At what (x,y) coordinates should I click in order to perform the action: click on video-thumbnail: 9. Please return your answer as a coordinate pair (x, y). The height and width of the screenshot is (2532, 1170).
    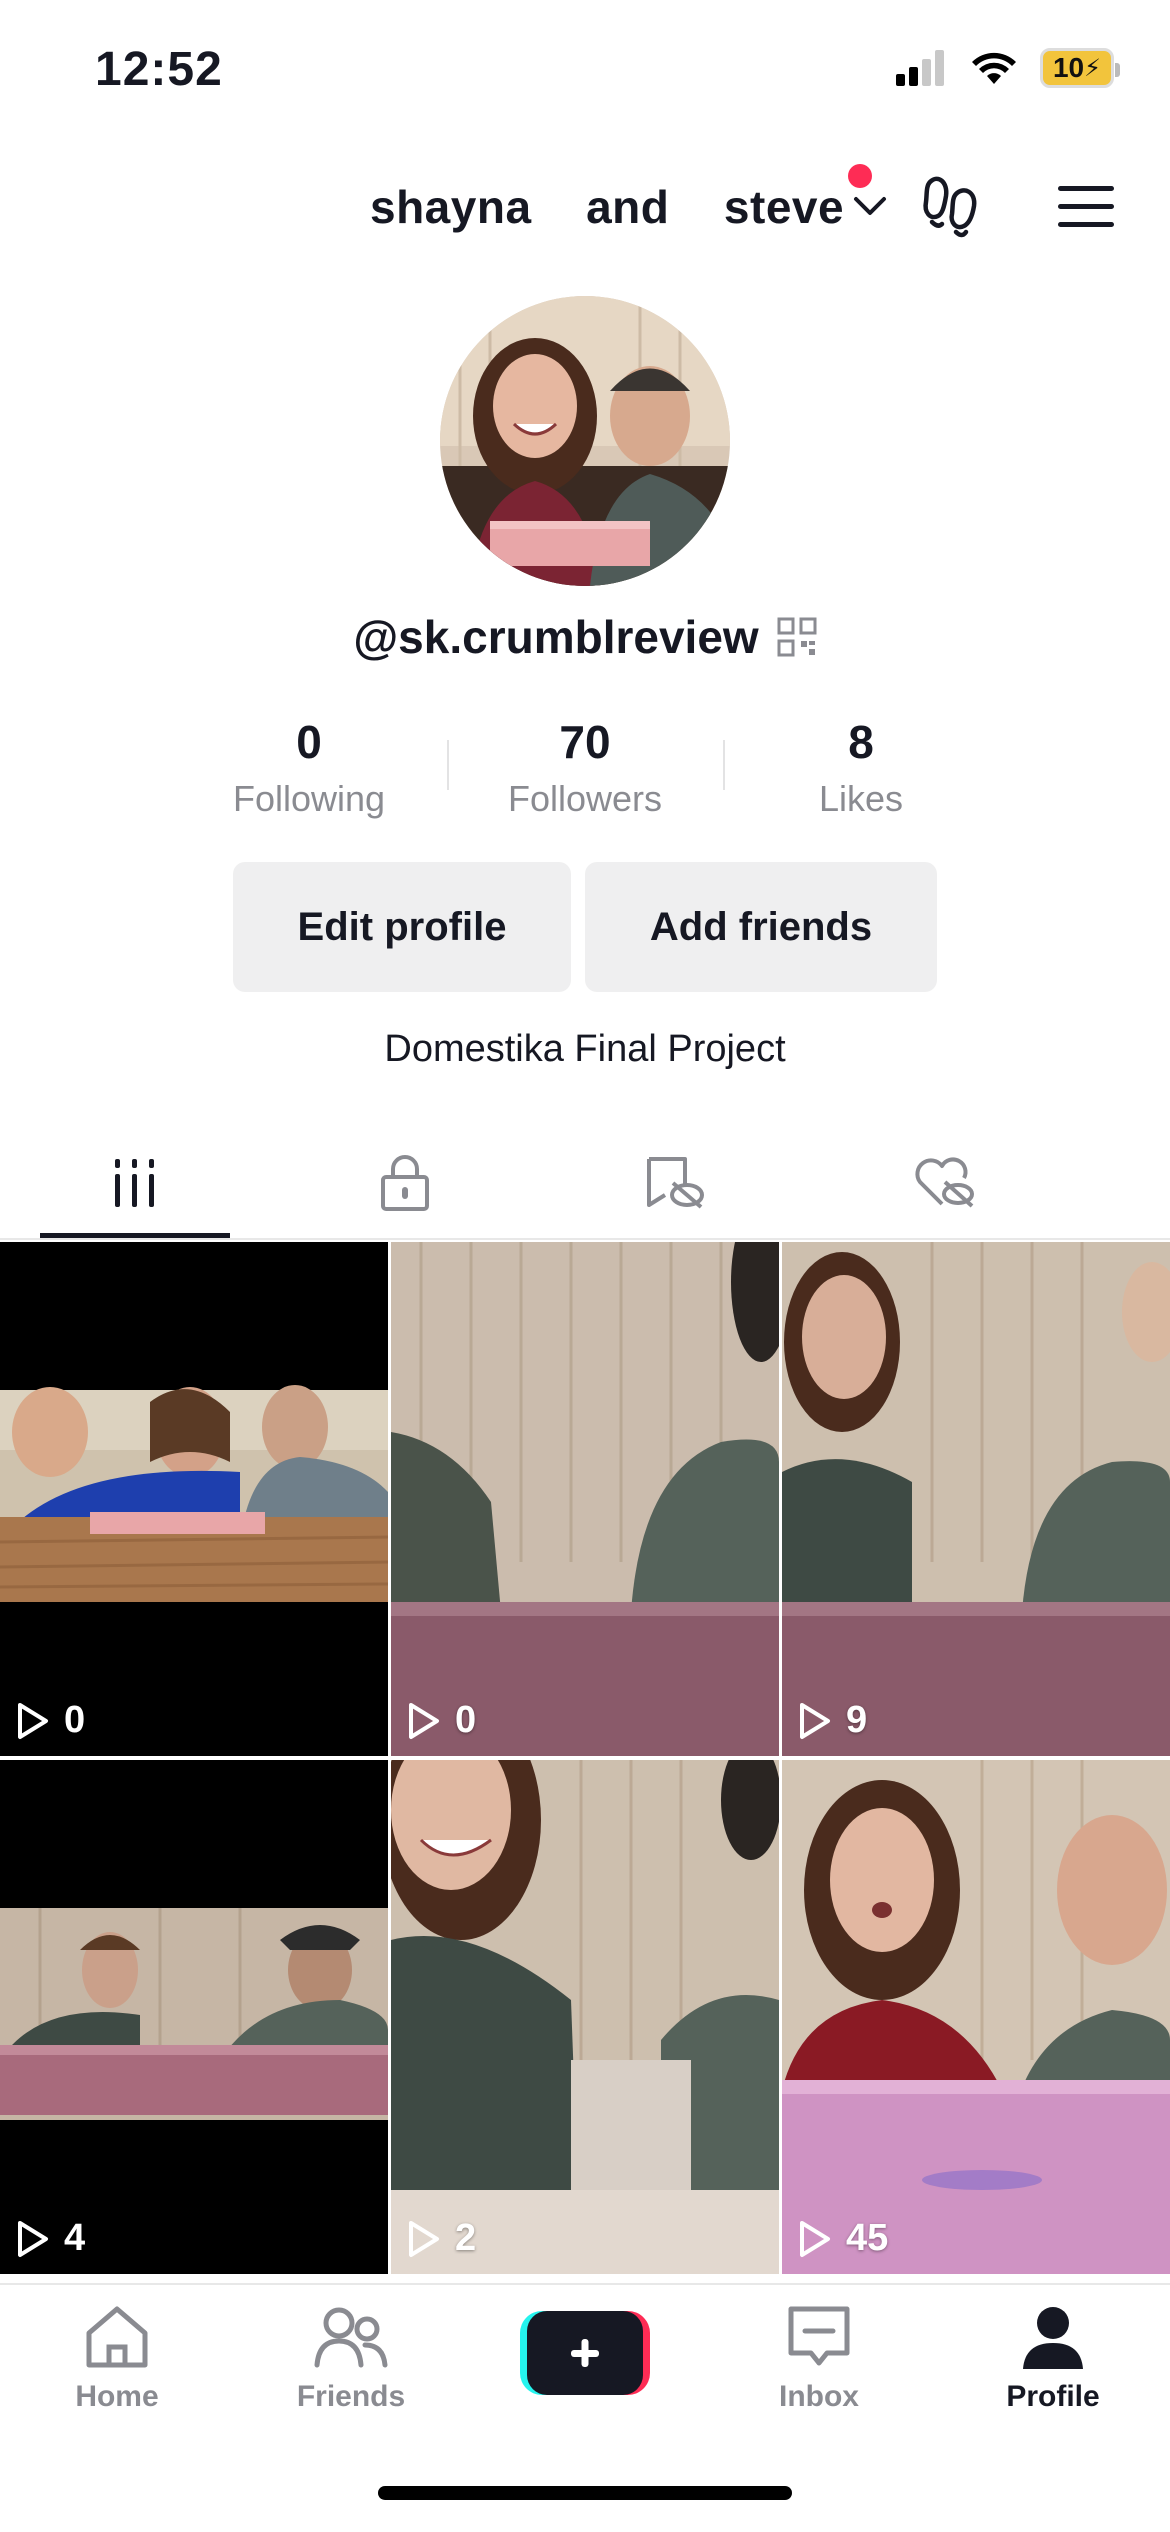
    Looking at the image, I should click on (976, 1499).